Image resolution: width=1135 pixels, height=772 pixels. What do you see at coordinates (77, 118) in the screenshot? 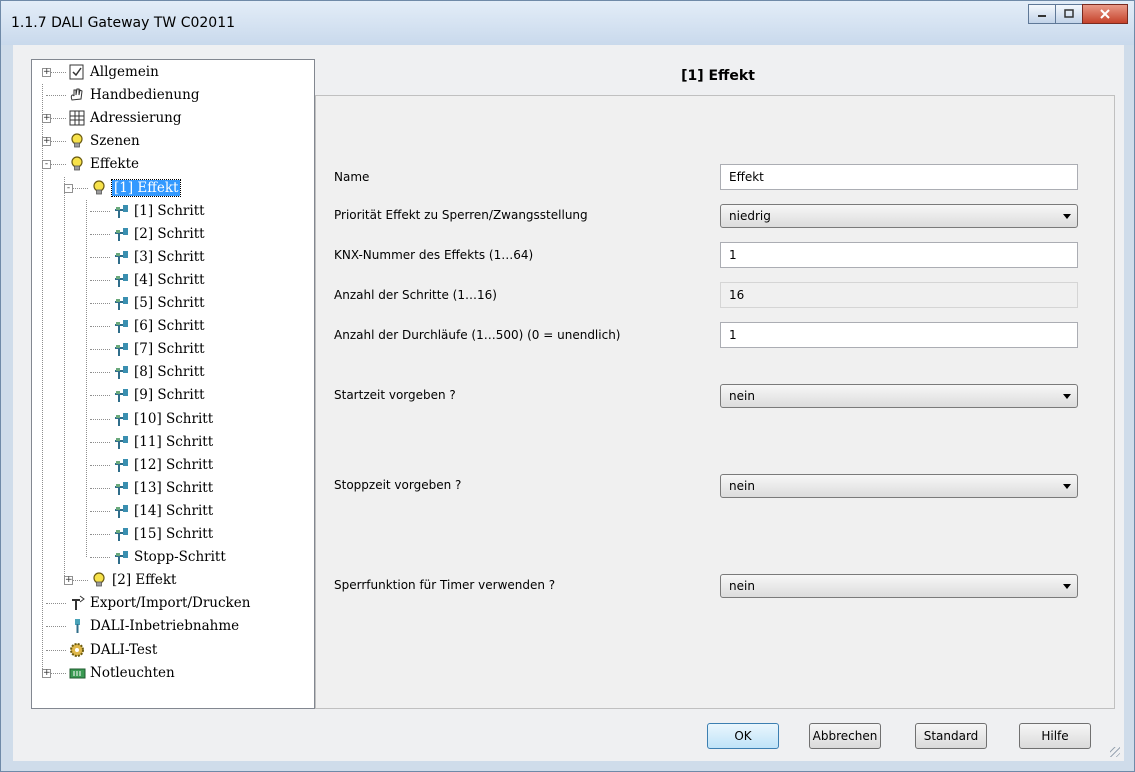
I see `grid-icon` at bounding box center [77, 118].